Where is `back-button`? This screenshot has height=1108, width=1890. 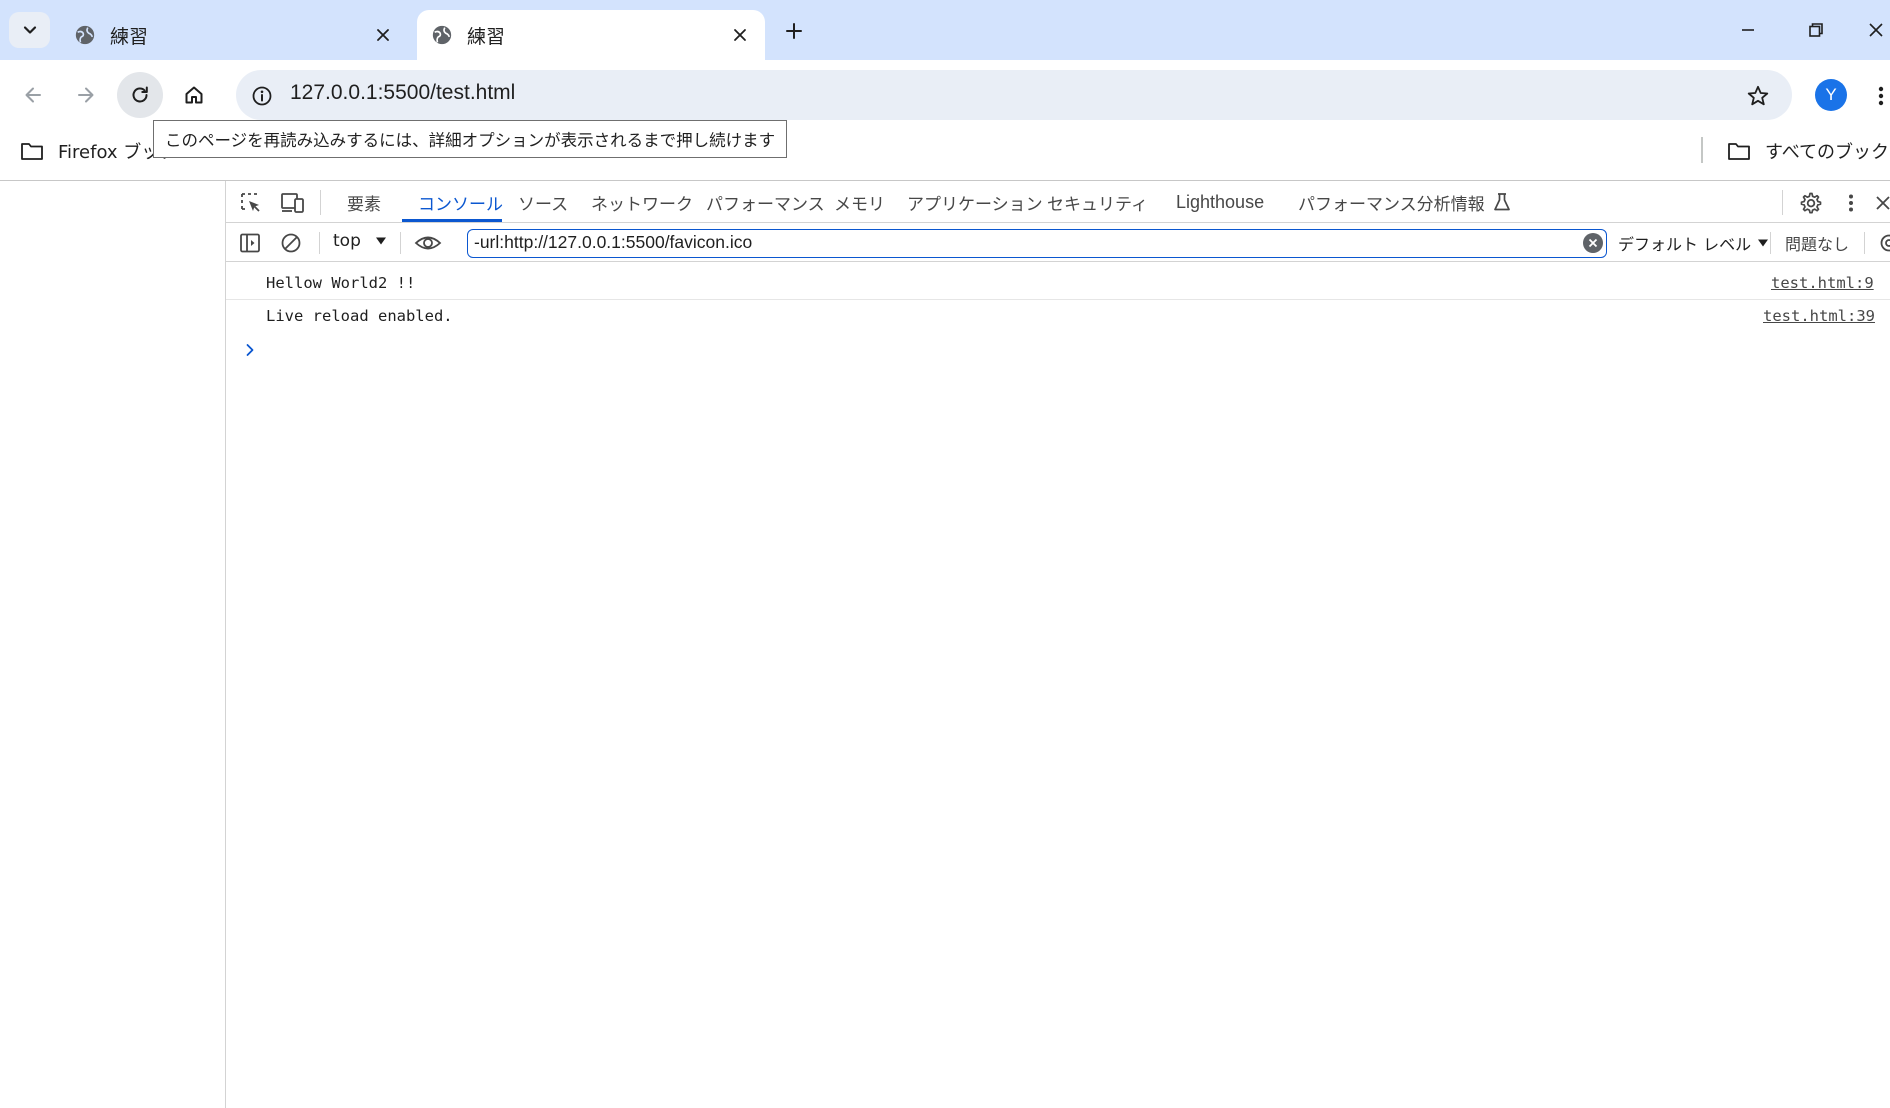 back-button is located at coordinates (33, 95).